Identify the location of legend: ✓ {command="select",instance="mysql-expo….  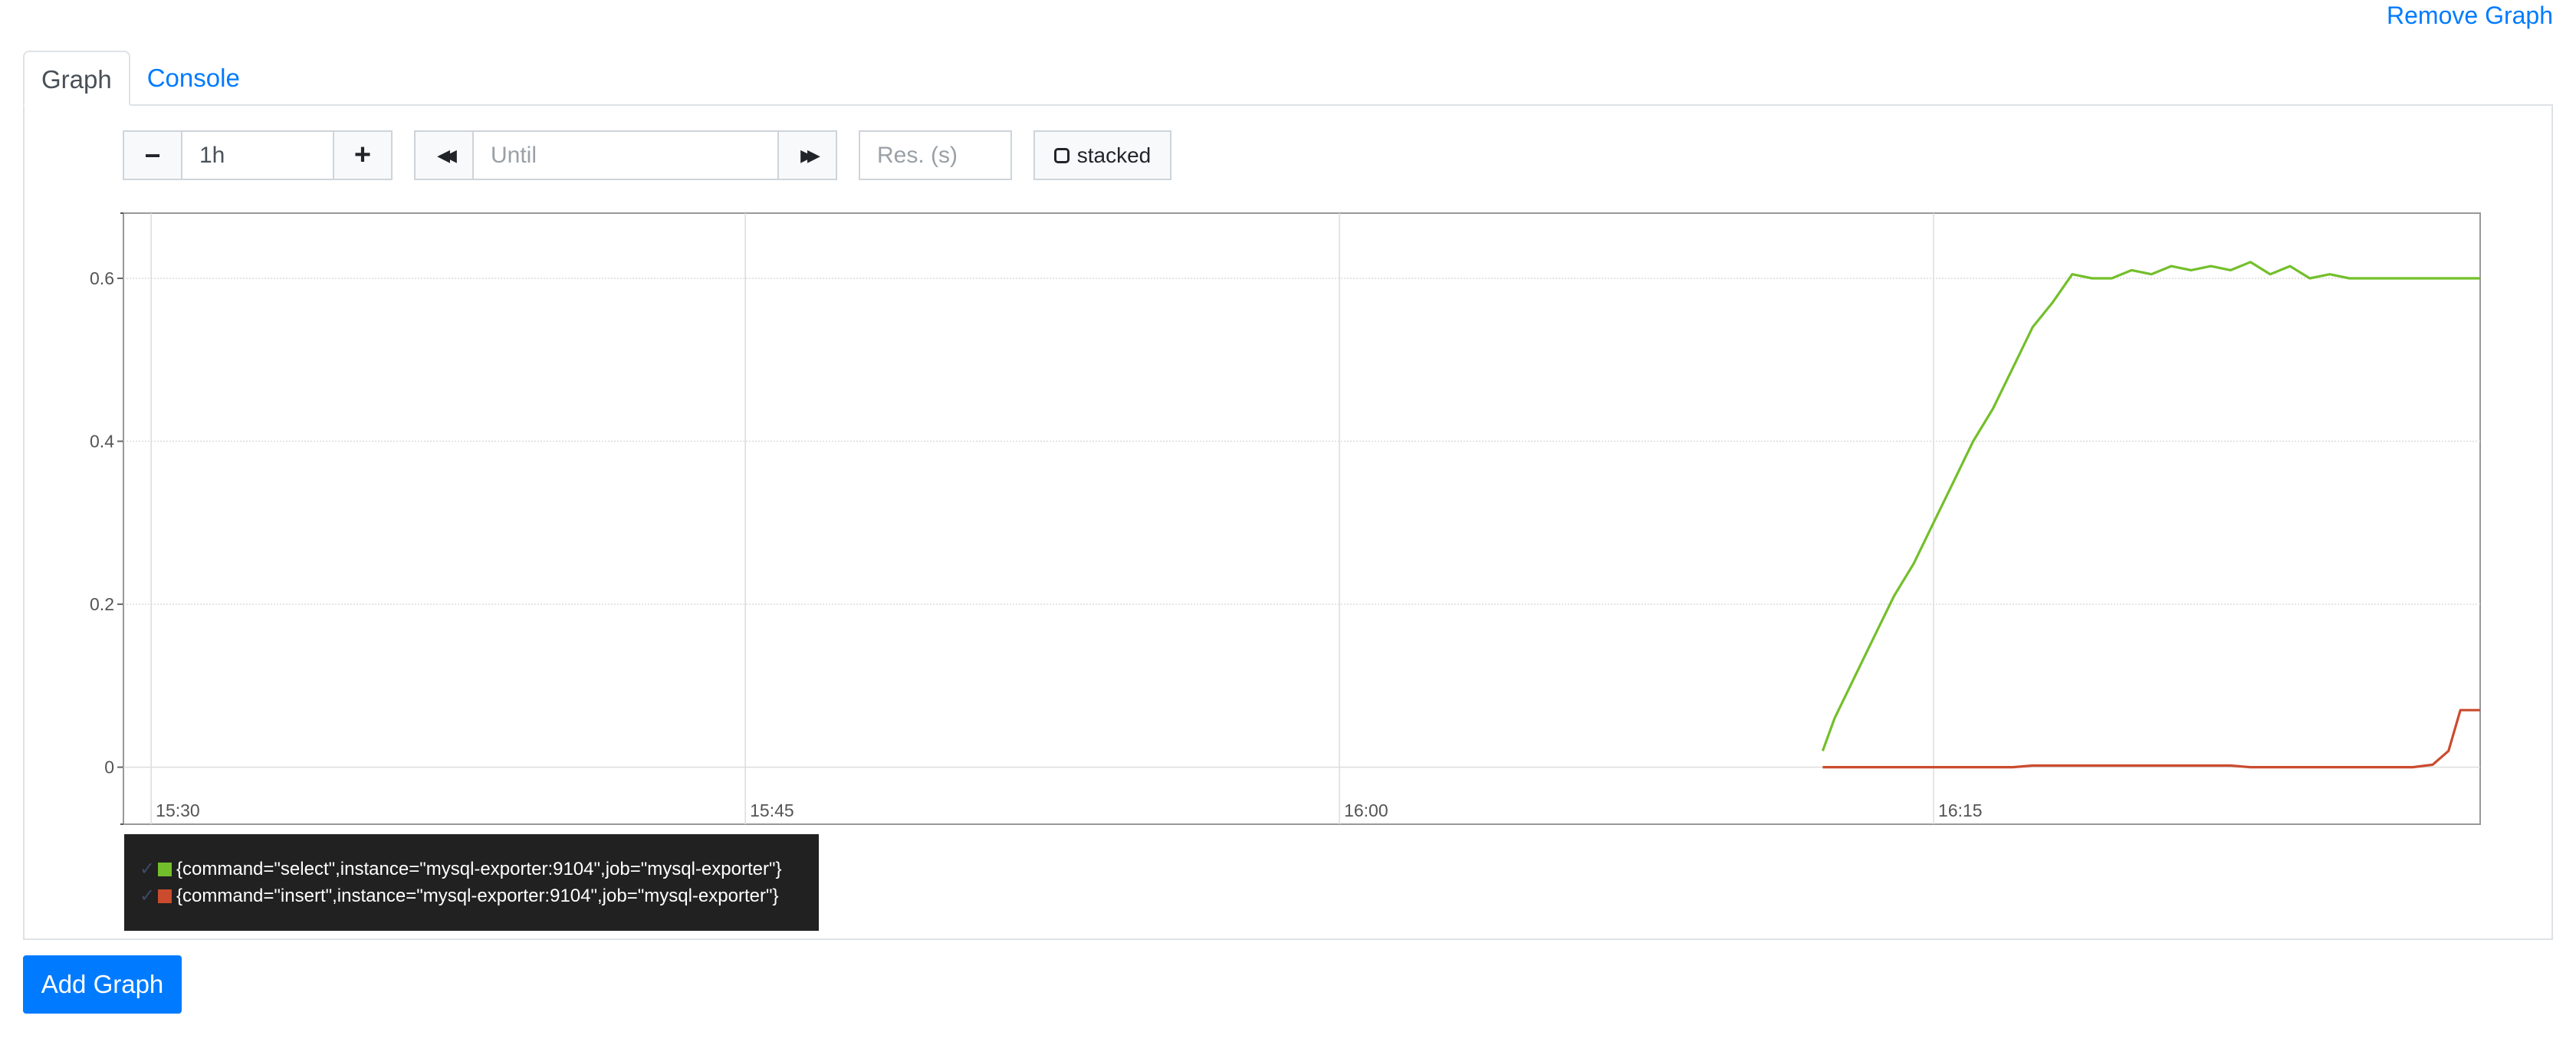
(472, 882).